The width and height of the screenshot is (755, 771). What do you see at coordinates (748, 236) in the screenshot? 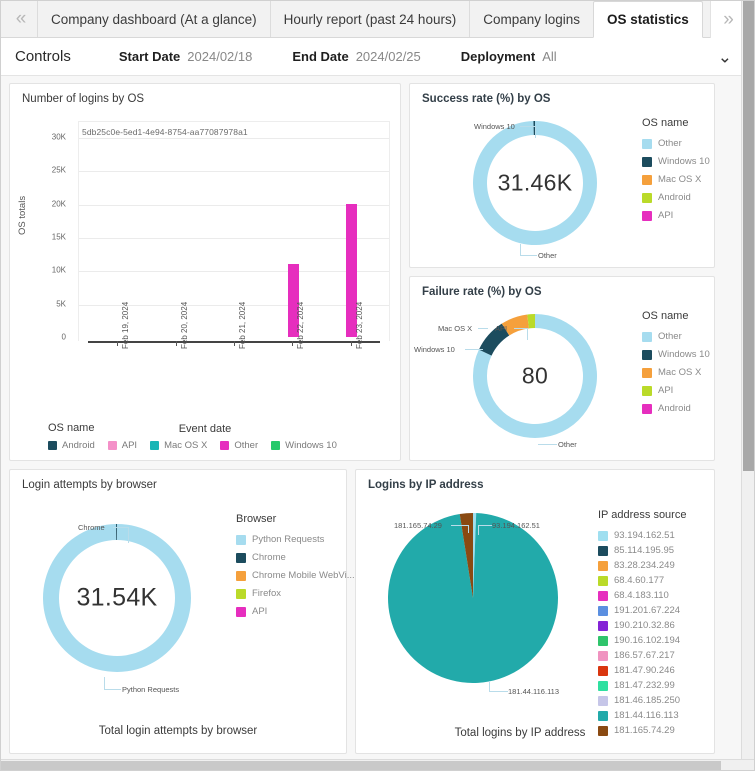
I see `vertical-scrollbar-thumb` at bounding box center [748, 236].